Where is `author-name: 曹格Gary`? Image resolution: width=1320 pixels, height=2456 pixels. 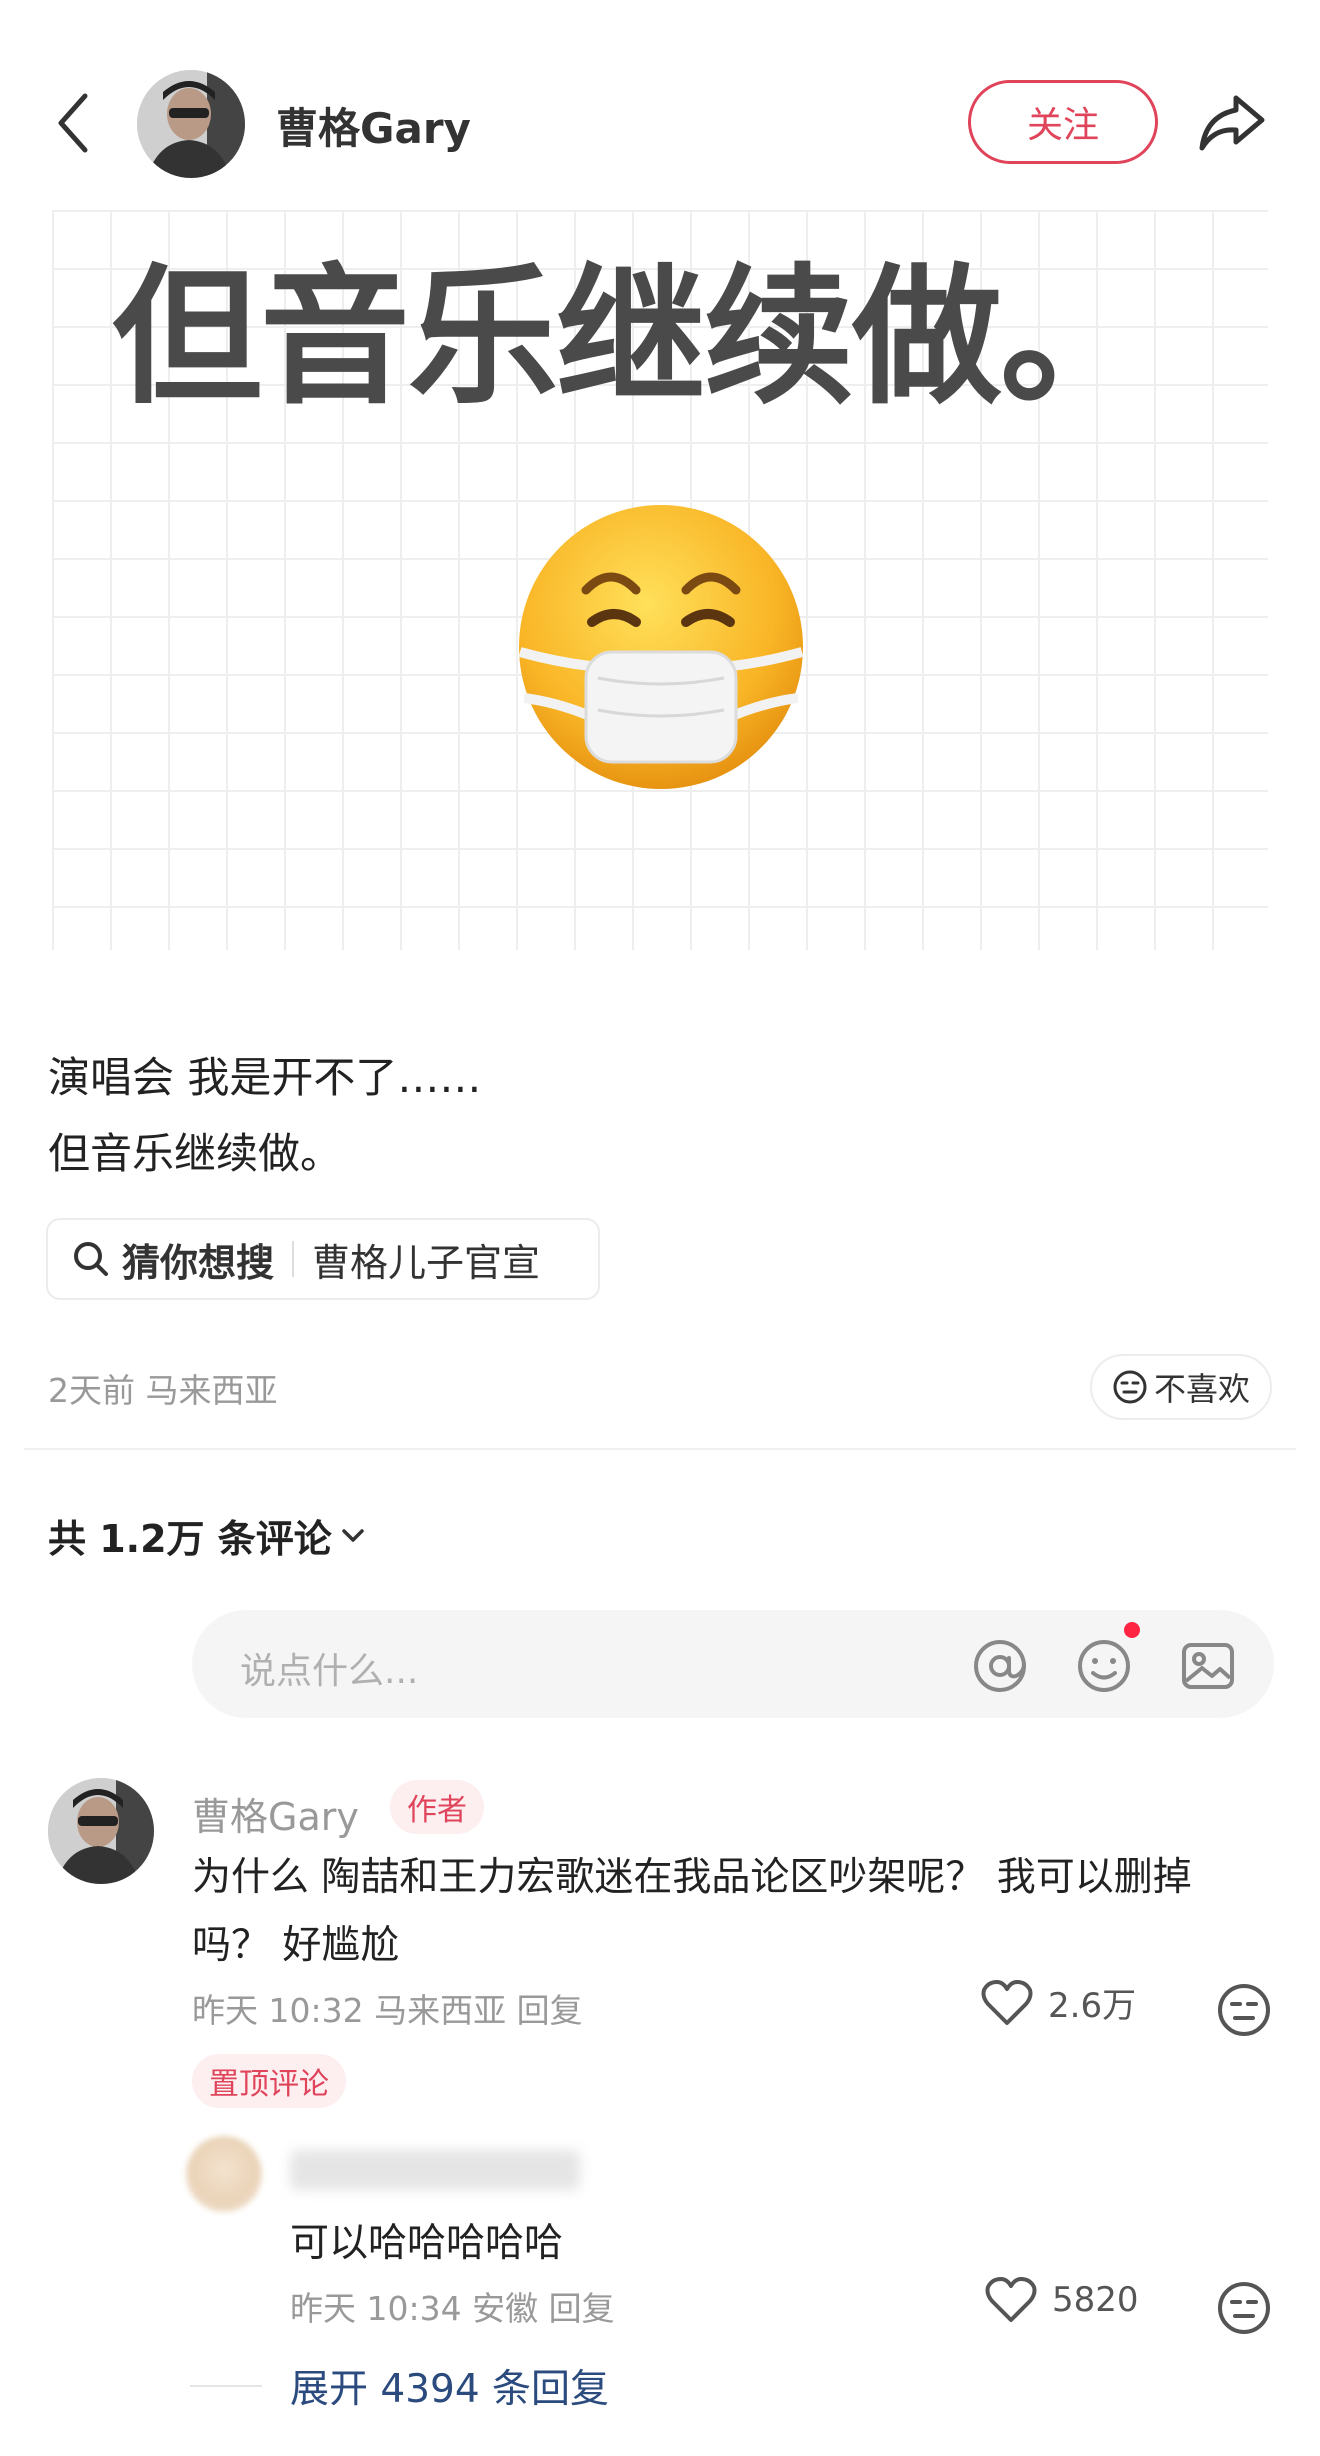
author-name: 曹格Gary is located at coordinates (373, 125).